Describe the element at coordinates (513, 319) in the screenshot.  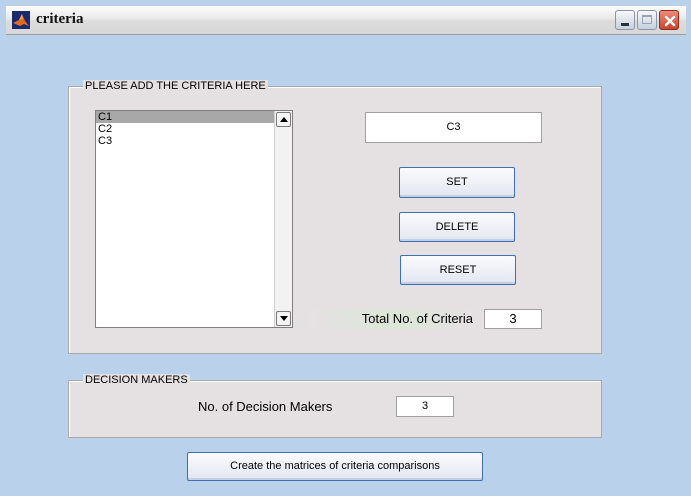
I see `total-criteria-value: 3` at that location.